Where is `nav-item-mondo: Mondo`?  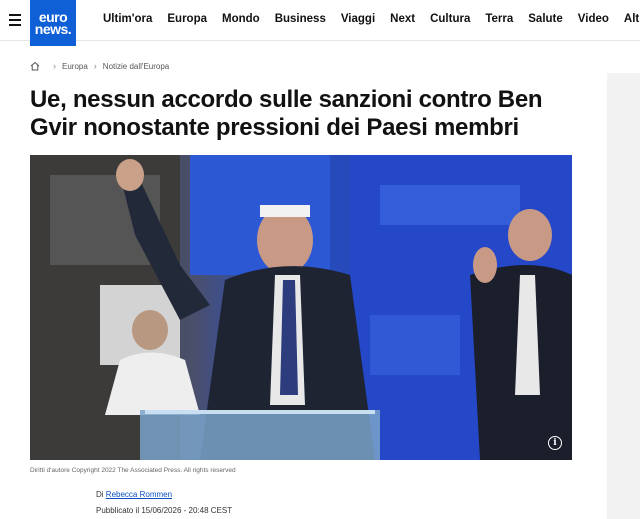 nav-item-mondo: Mondo is located at coordinates (241, 19).